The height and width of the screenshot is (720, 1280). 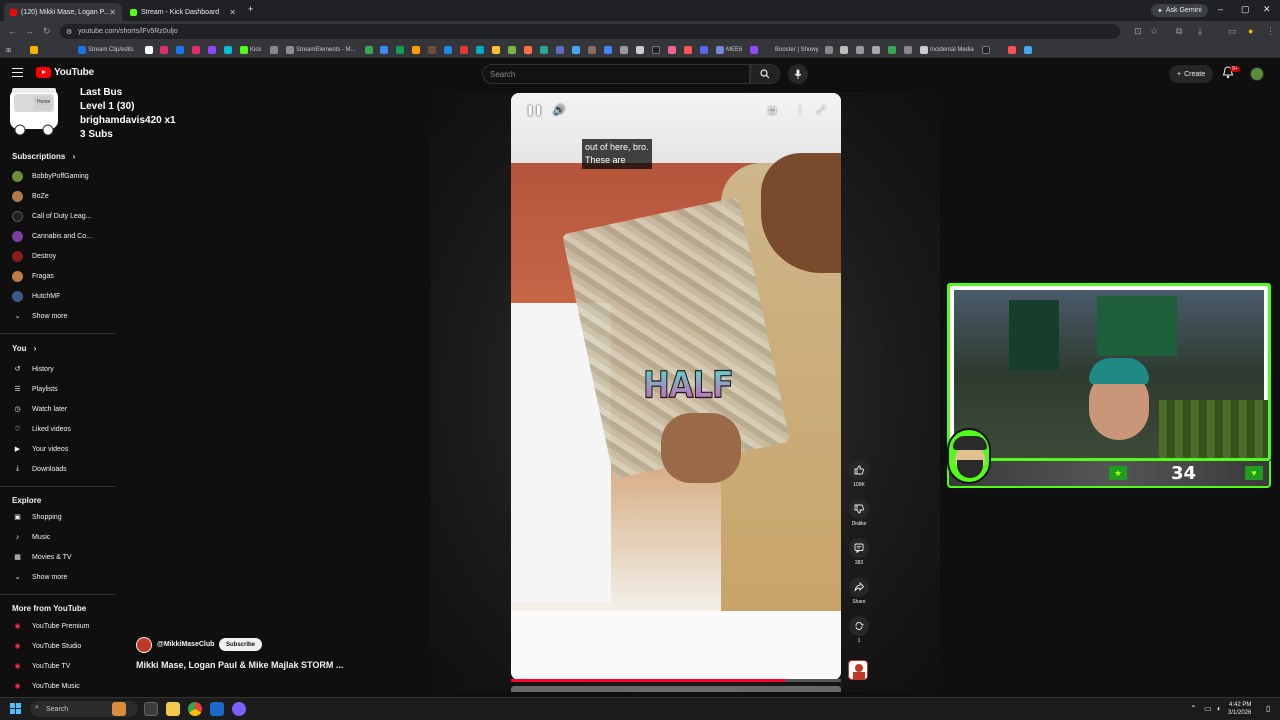 I want to click on steam-icon, so click(x=217, y=709).